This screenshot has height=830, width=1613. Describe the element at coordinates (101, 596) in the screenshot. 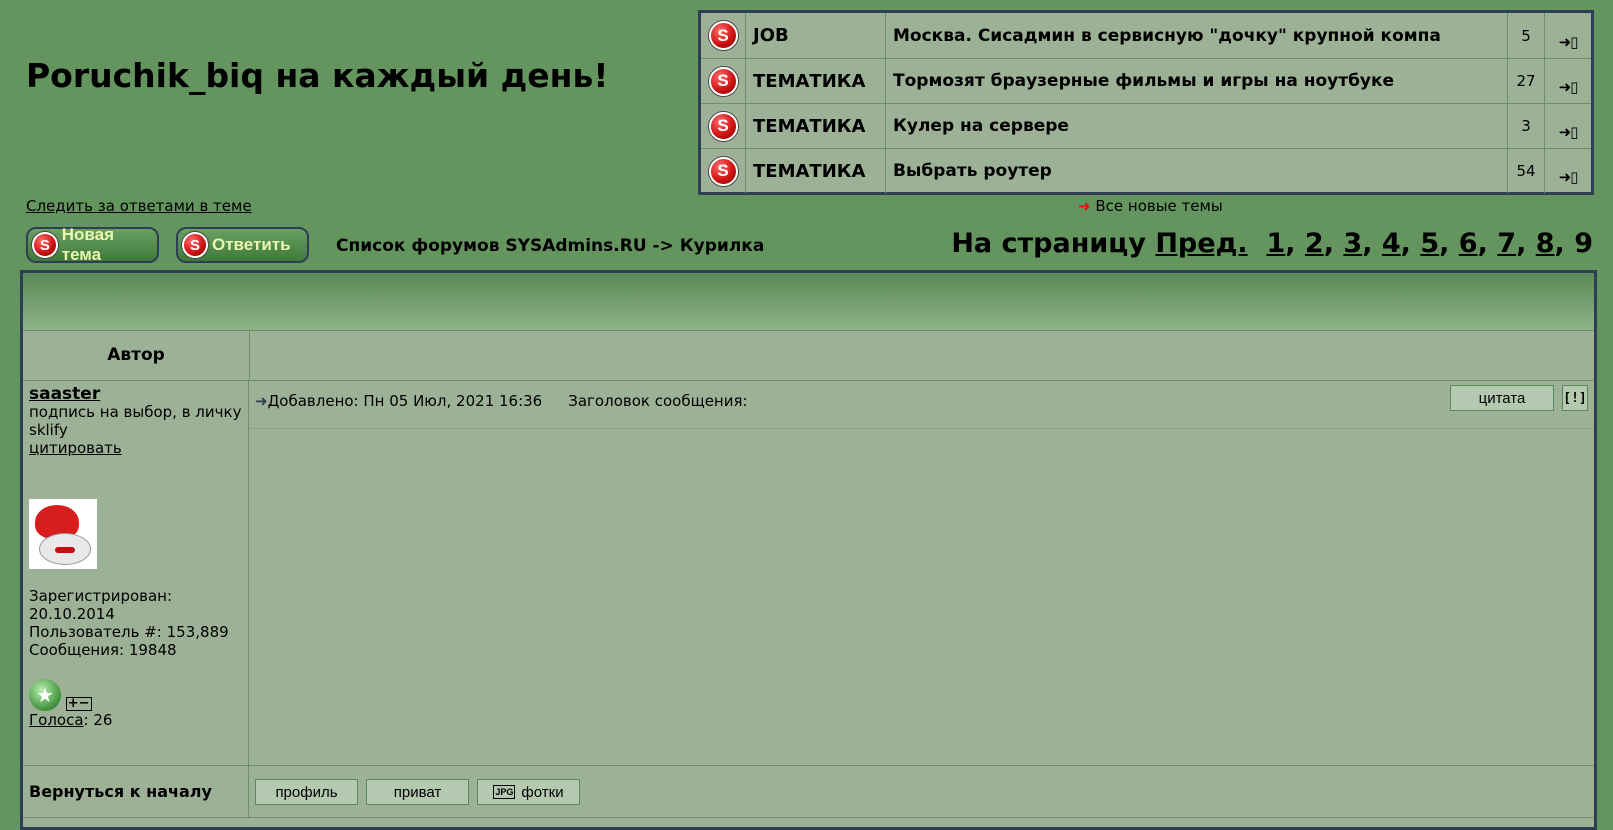

I see `registered-label: Зарегистрирован:` at that location.